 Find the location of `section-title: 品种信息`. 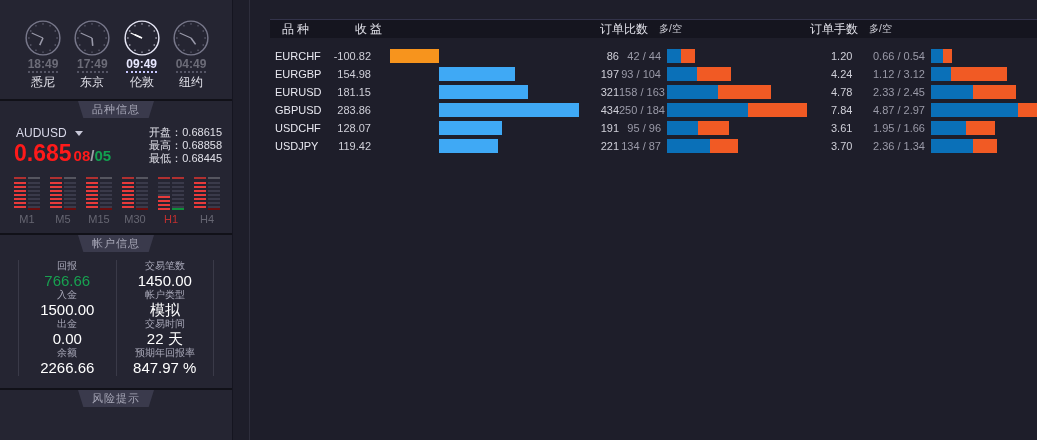

section-title: 品种信息 is located at coordinates (116, 109).